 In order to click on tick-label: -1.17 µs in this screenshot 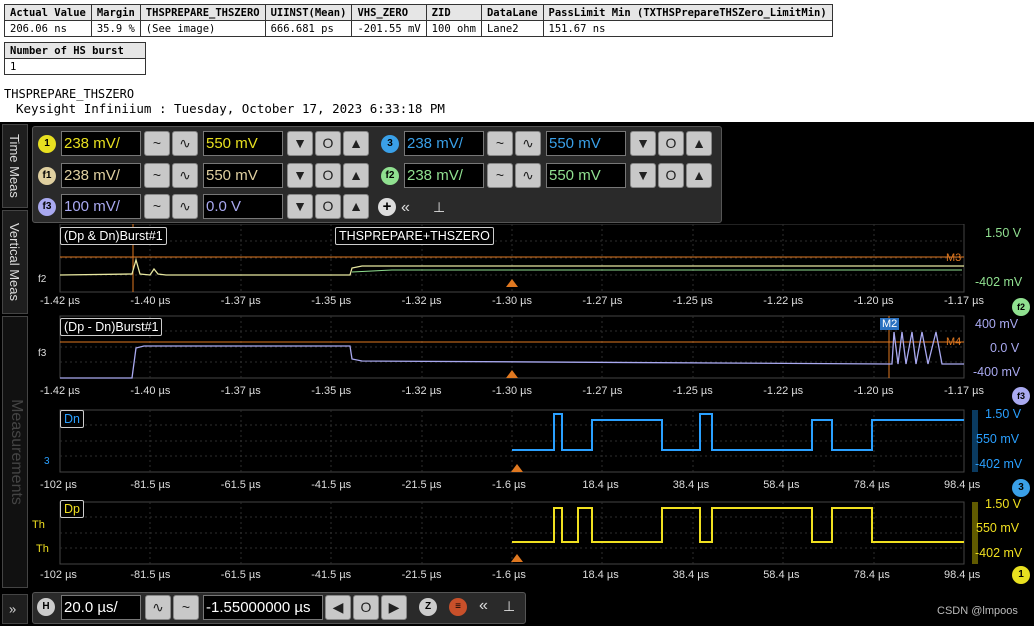, I will do `click(964, 391)`.